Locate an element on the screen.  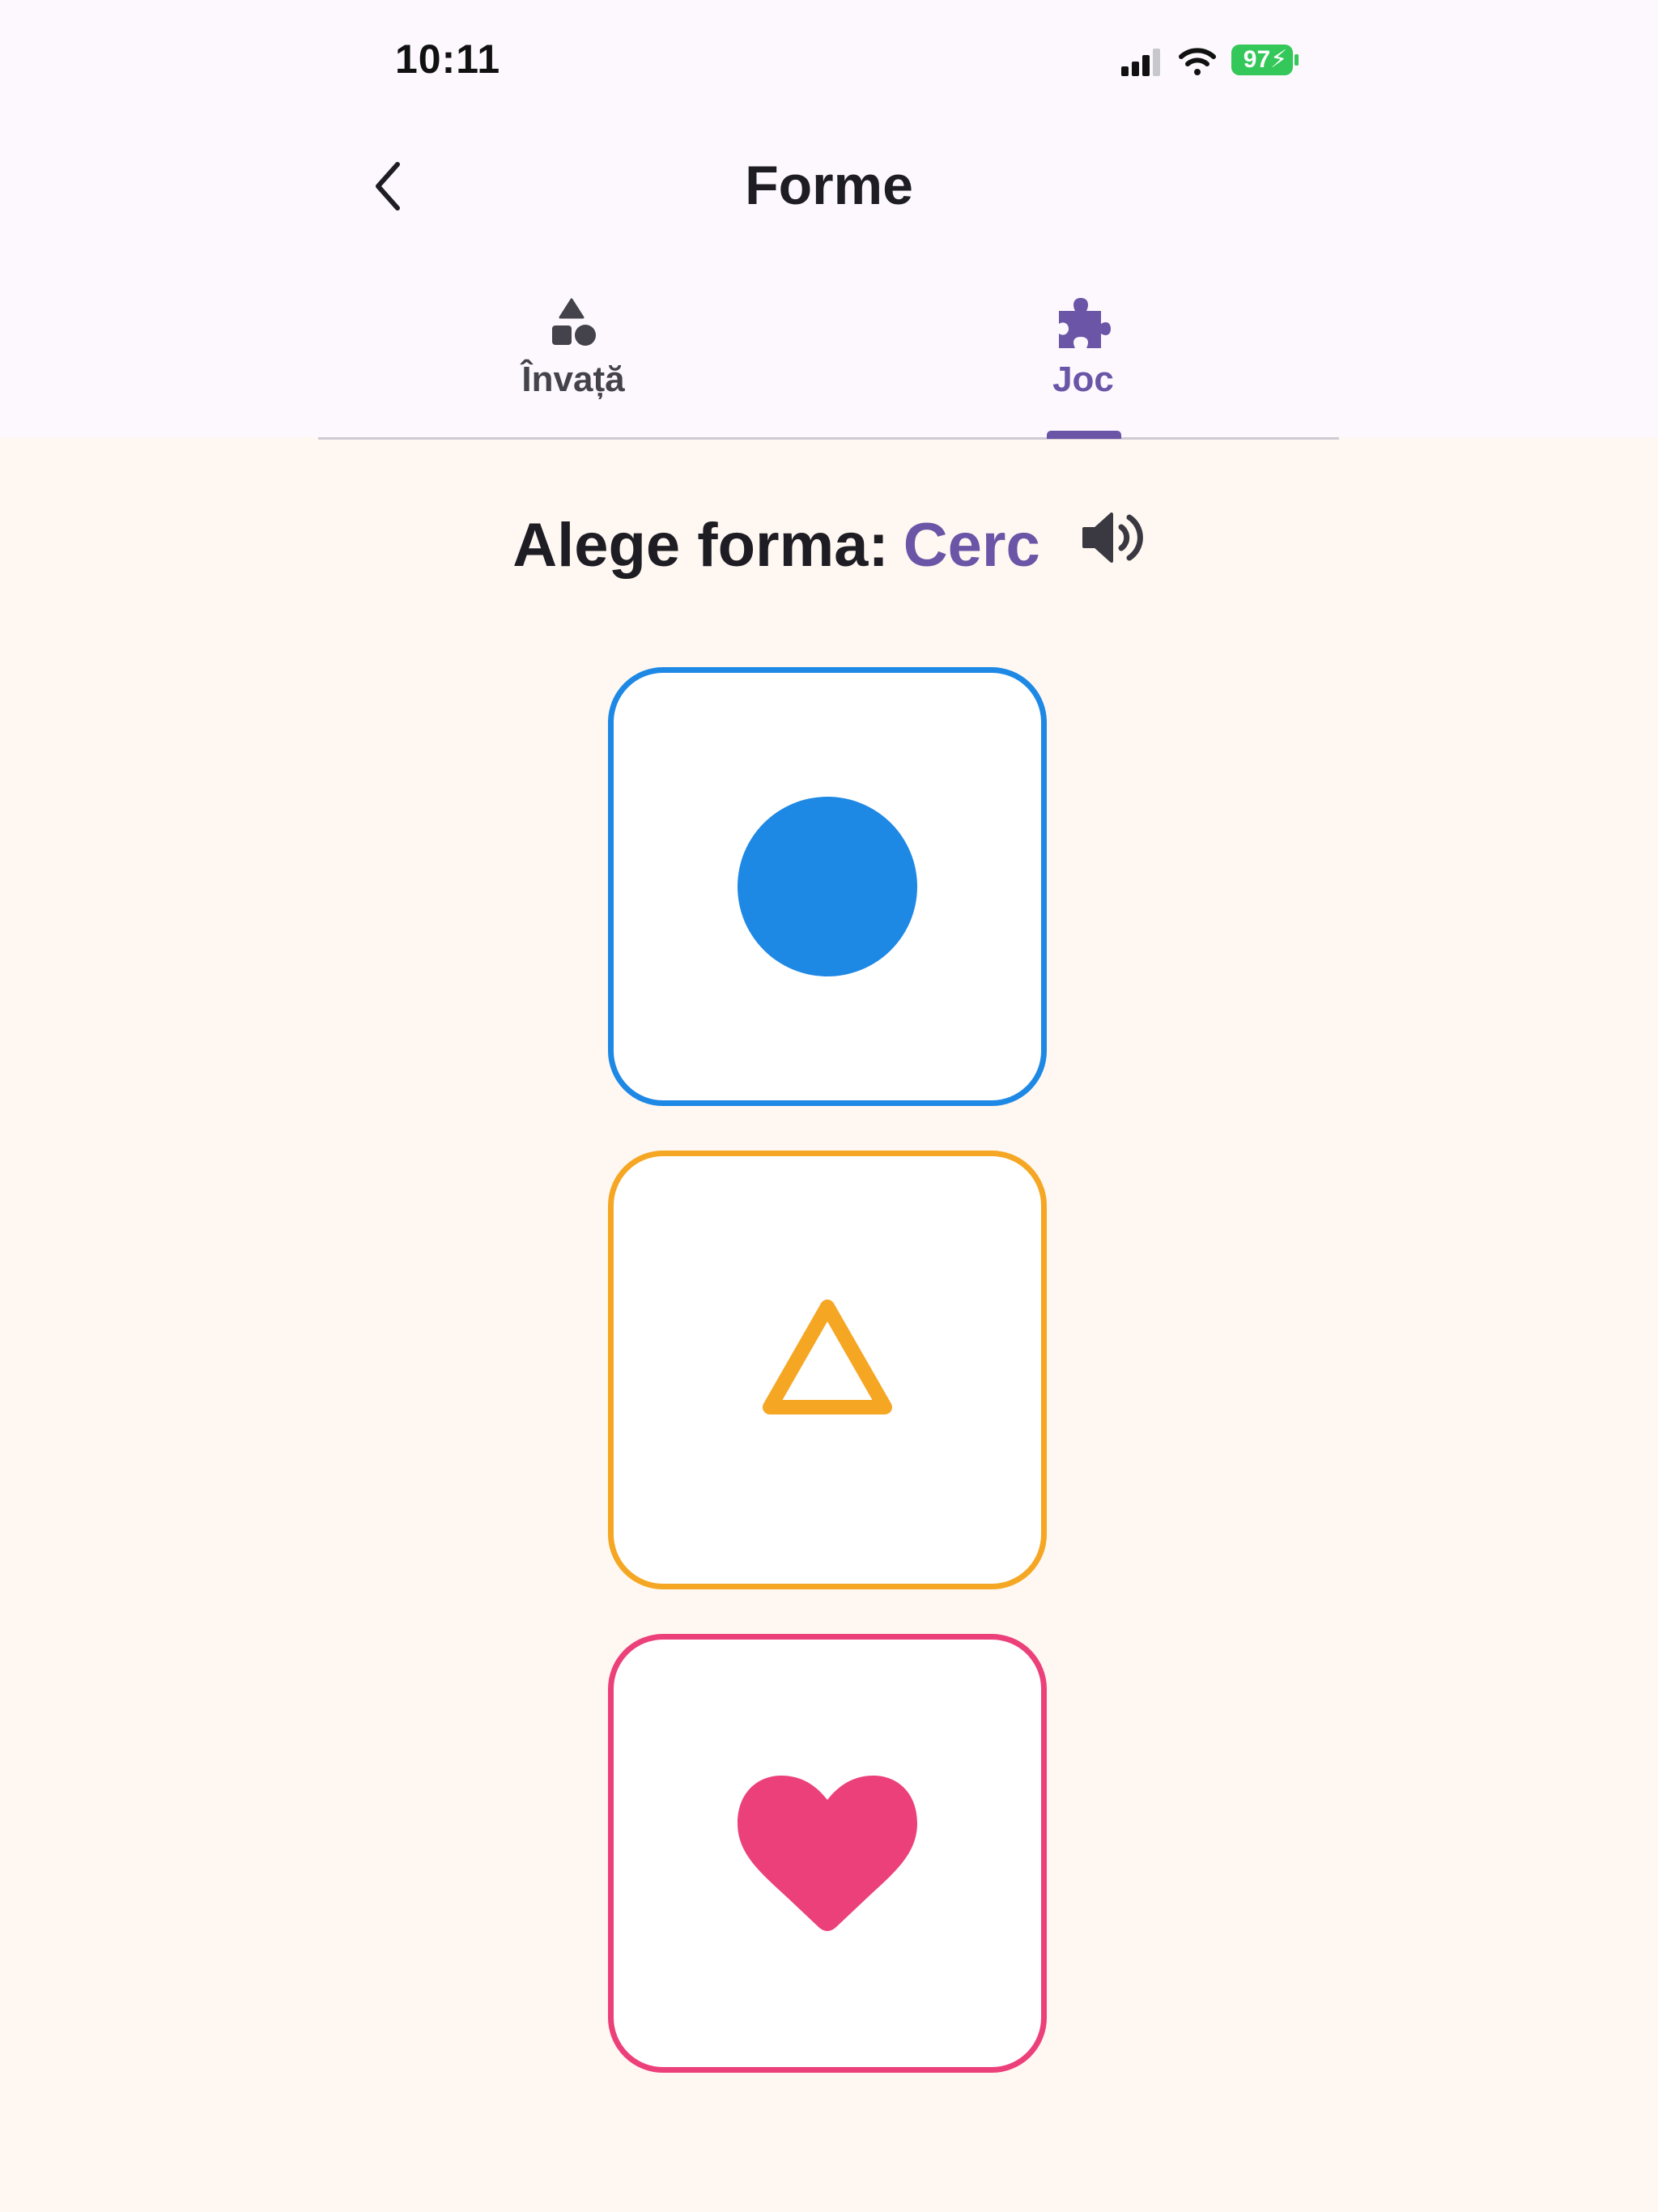
choice-card-heart is located at coordinates (827, 1854).